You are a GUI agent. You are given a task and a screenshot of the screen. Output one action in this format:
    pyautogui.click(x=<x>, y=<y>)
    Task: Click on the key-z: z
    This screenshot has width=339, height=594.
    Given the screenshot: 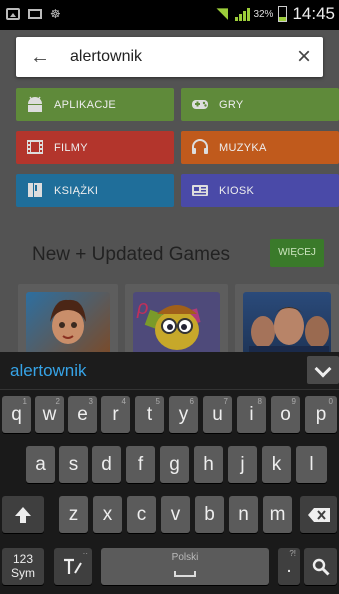 What is the action you would take?
    pyautogui.click(x=73, y=514)
    